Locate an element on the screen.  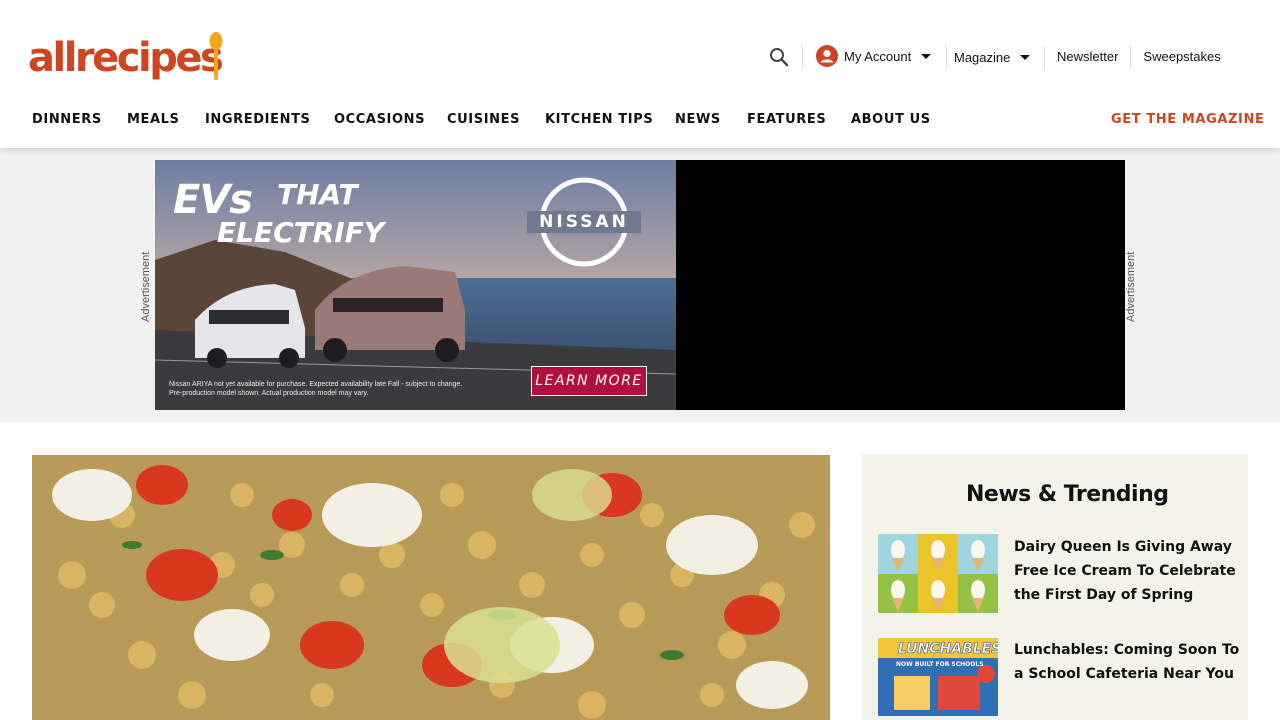
nav-cuisines: CUISINES is located at coordinates (483, 120).